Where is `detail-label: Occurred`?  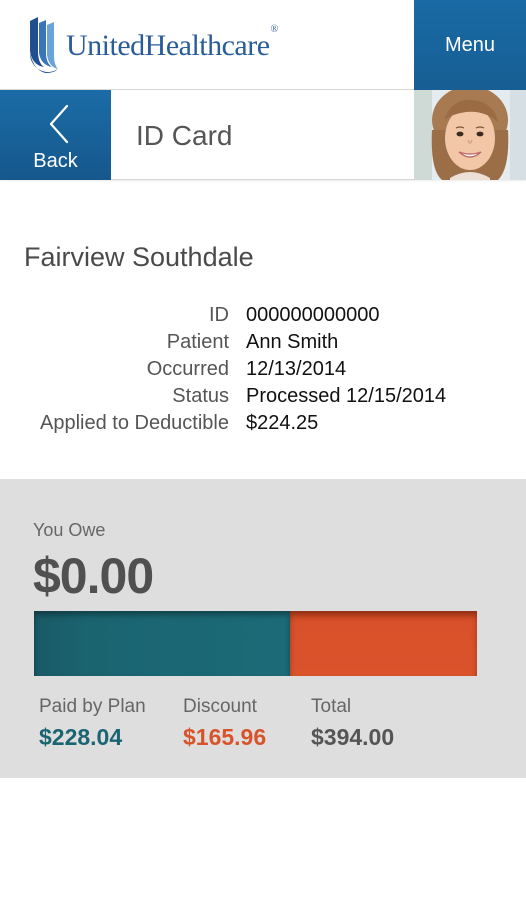
detail-label: Occurred is located at coordinates (187, 369).